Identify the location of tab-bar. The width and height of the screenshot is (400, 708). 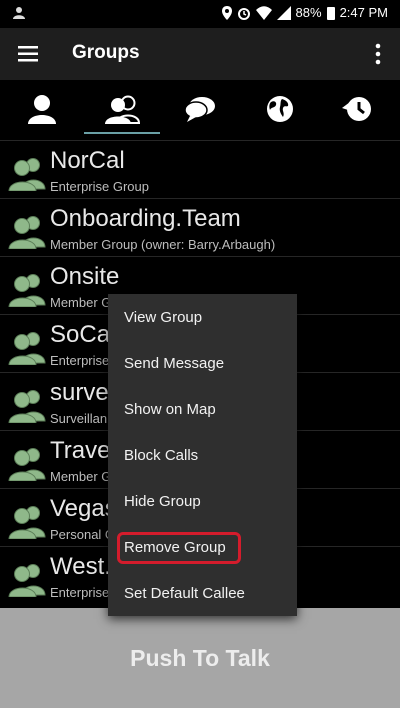
(200, 109).